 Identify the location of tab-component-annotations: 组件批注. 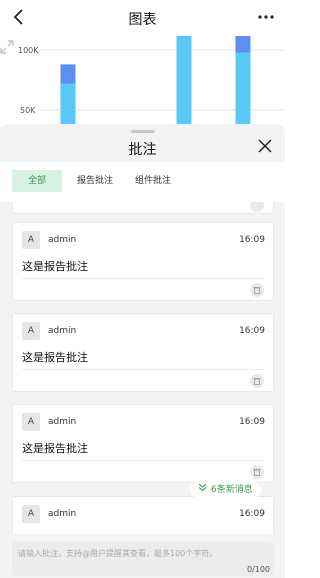
(153, 181).